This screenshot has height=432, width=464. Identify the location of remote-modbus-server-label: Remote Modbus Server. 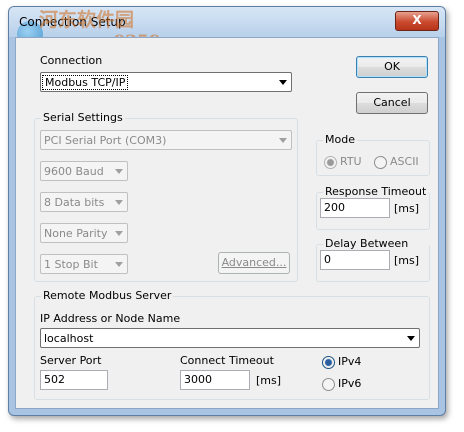
(107, 295).